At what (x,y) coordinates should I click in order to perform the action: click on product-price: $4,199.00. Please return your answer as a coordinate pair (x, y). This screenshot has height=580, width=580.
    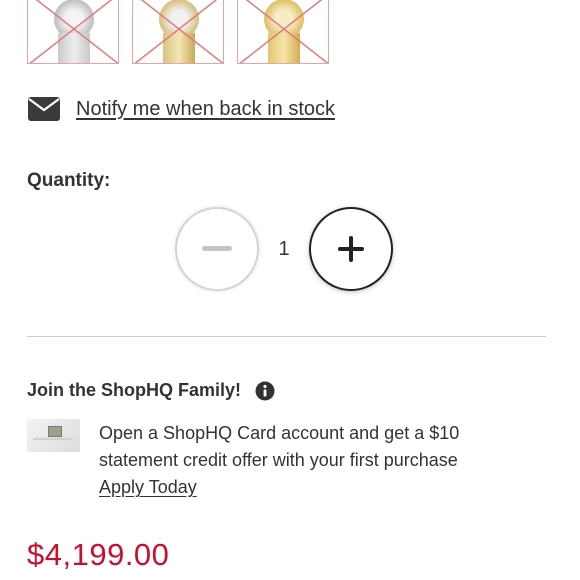
    Looking at the image, I should click on (98, 554).